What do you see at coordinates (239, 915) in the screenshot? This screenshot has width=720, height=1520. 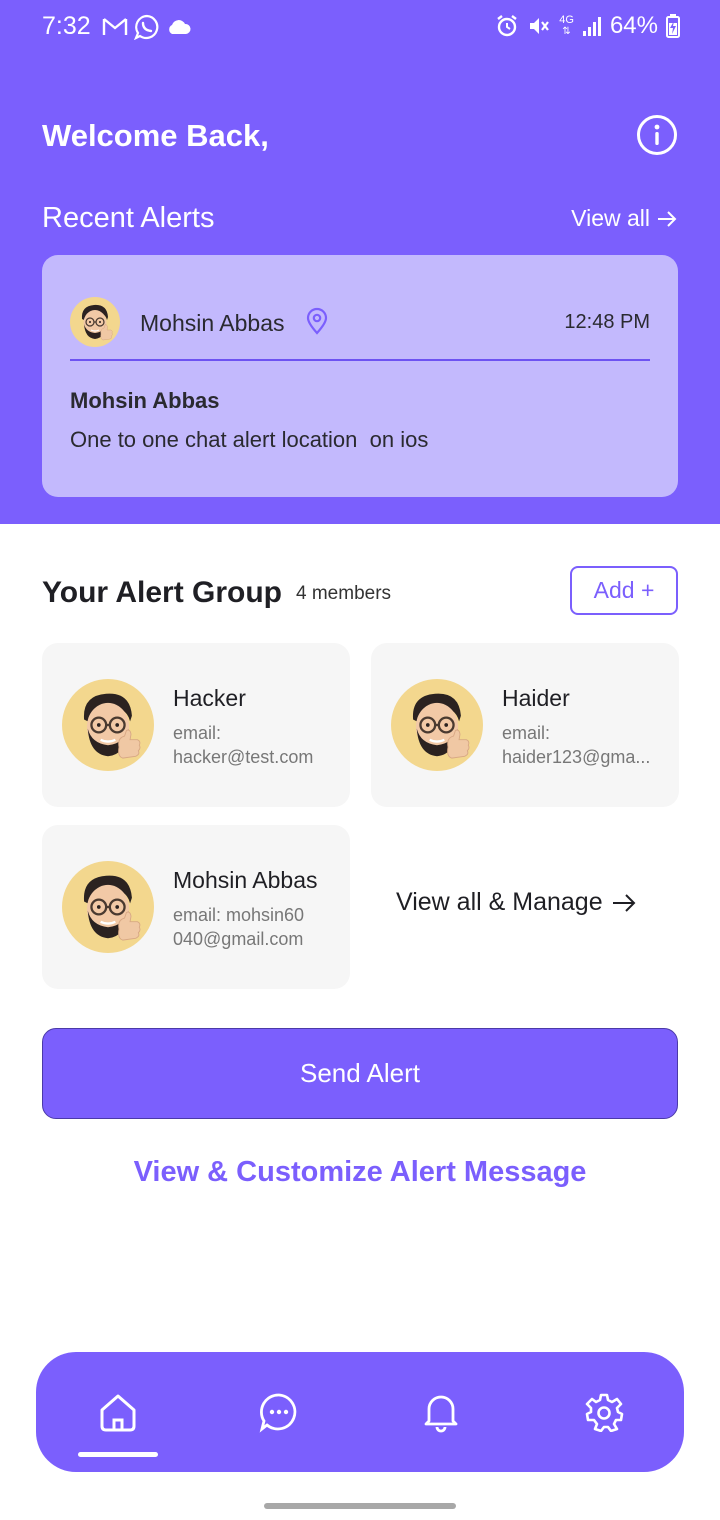 I see `email-line-1: email: mohsin60` at bounding box center [239, 915].